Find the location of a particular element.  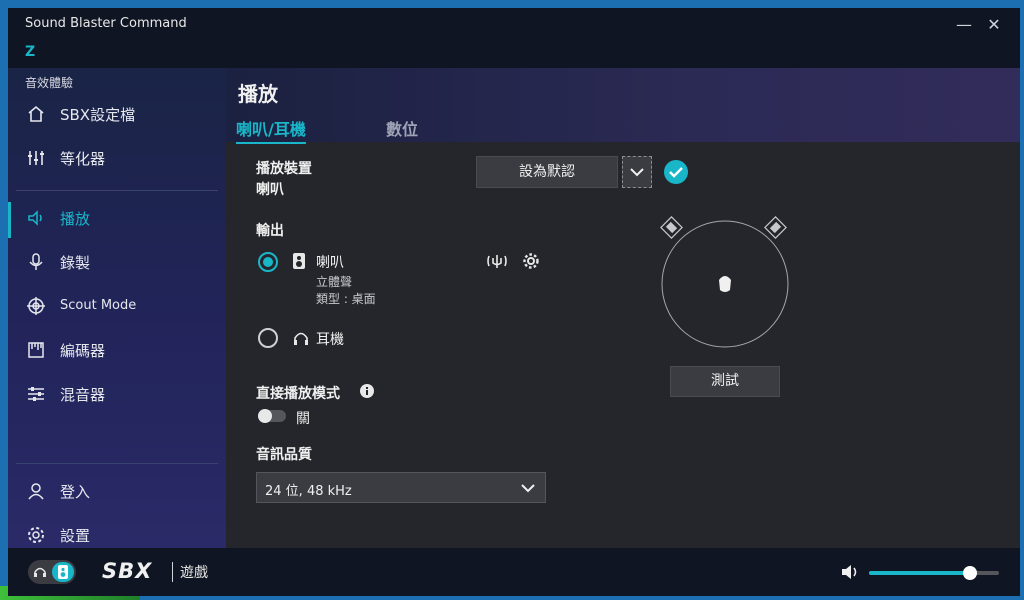

speaker-position-diagram is located at coordinates (724, 282).